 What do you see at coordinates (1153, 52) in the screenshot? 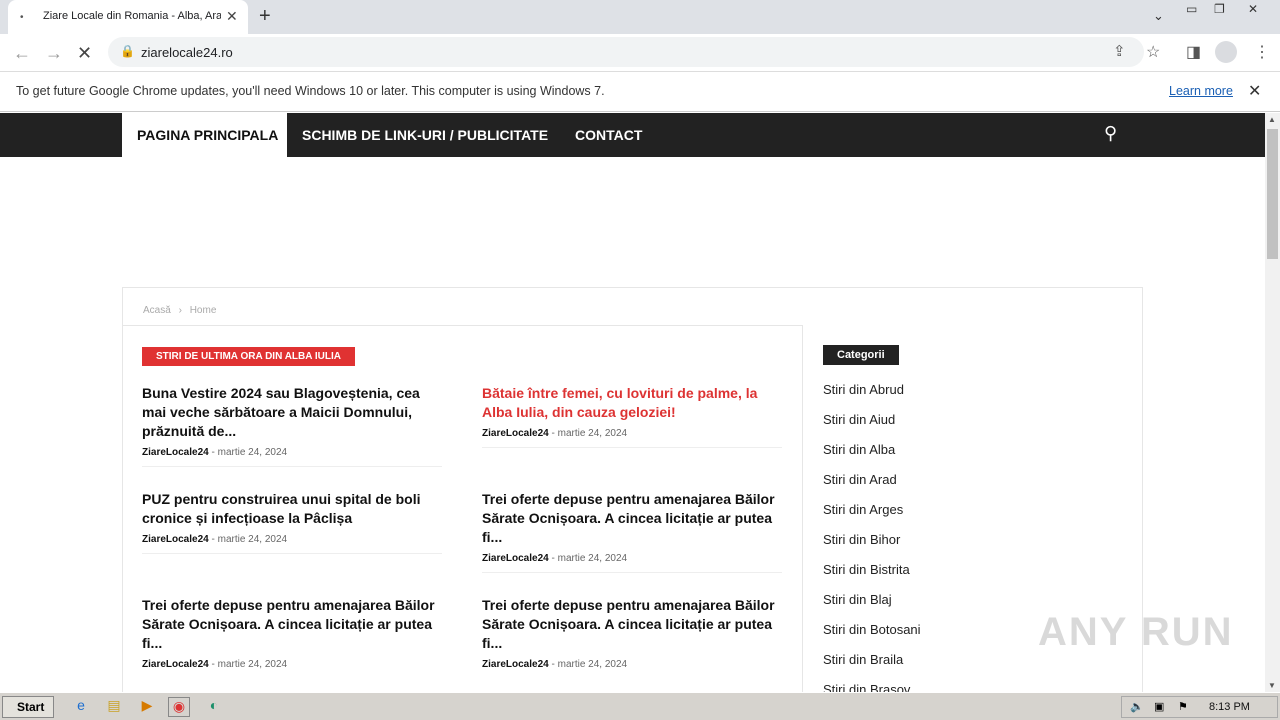
I see `star-icon: ☆` at bounding box center [1153, 52].